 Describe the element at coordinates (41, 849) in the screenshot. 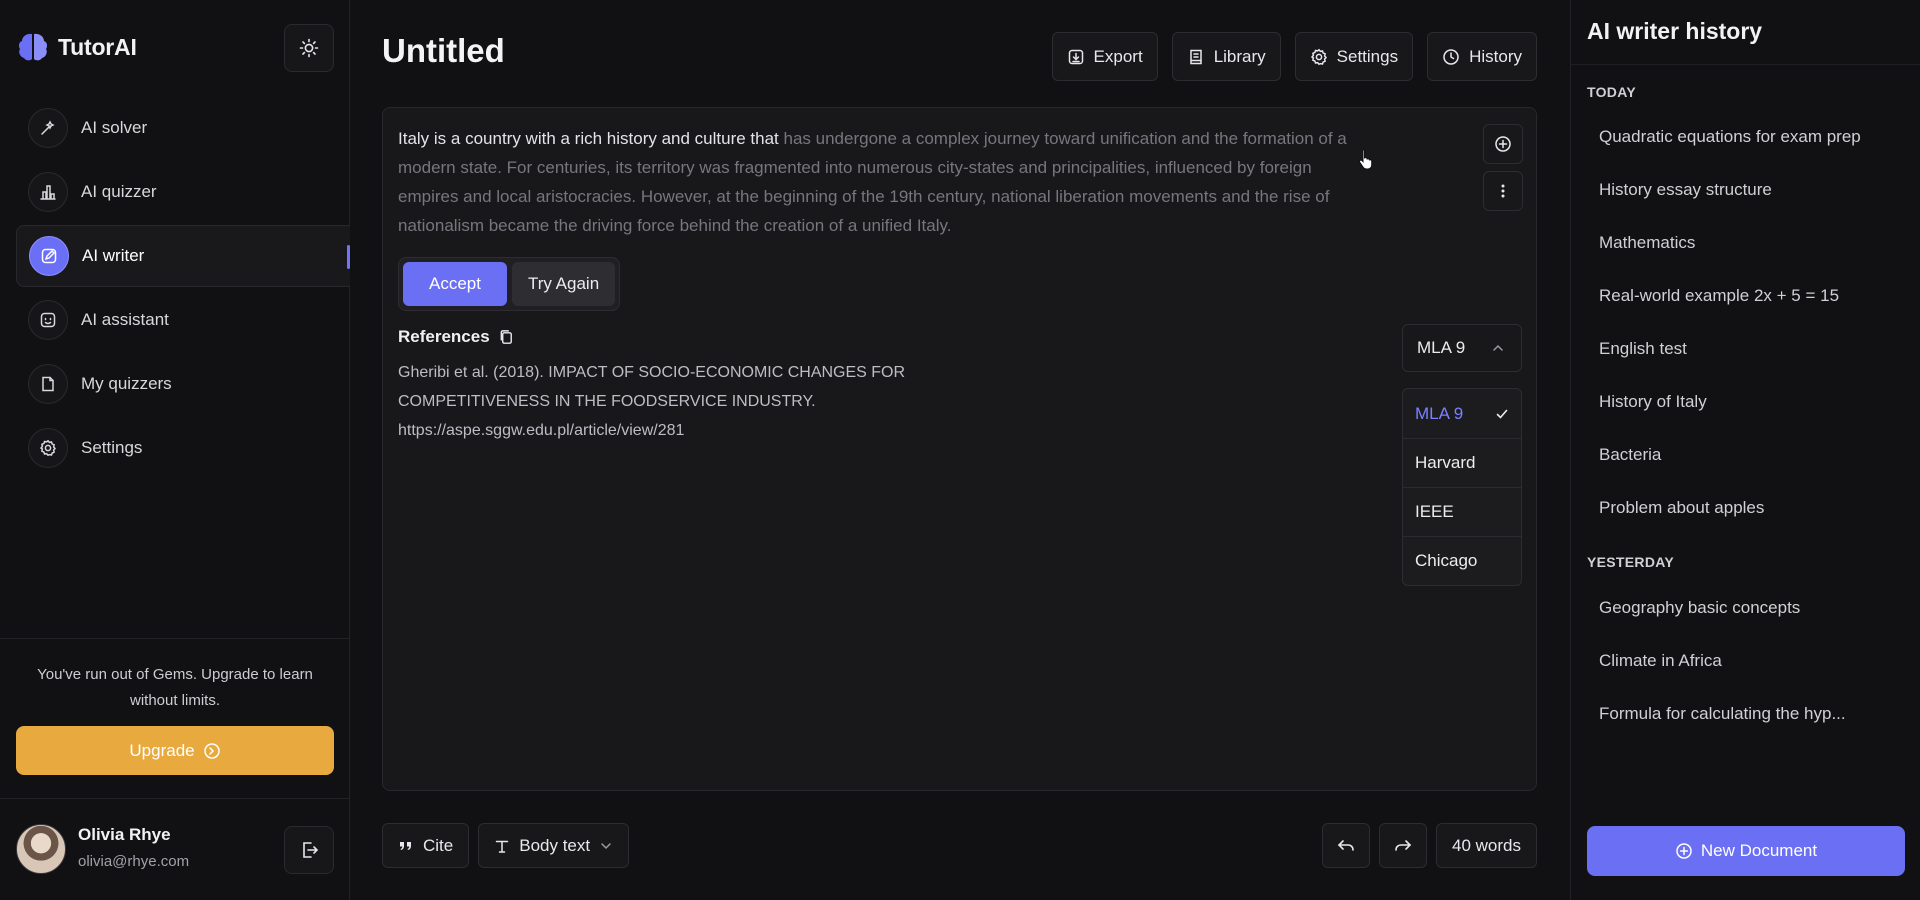

I see `avatar` at that location.